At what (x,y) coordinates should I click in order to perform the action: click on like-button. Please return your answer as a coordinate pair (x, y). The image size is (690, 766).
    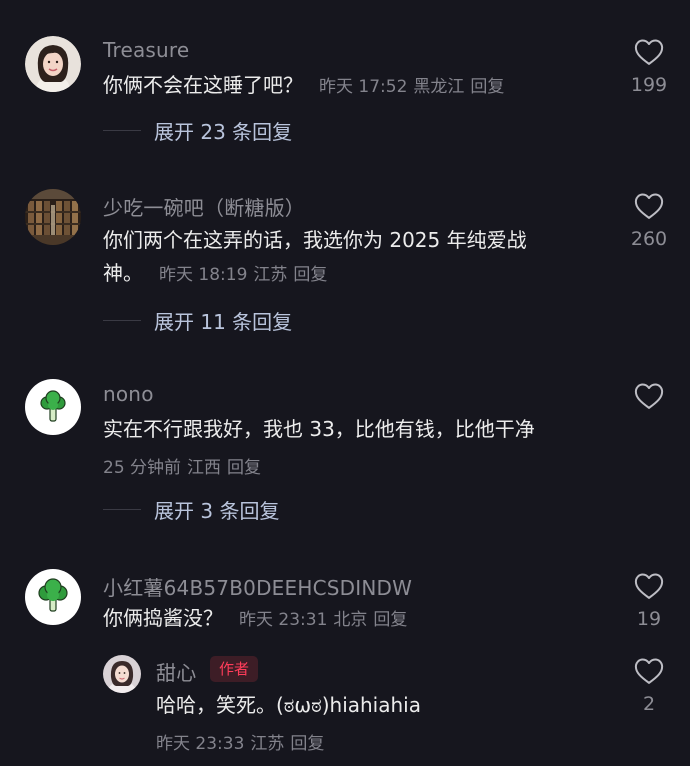
    Looking at the image, I should click on (649, 400).